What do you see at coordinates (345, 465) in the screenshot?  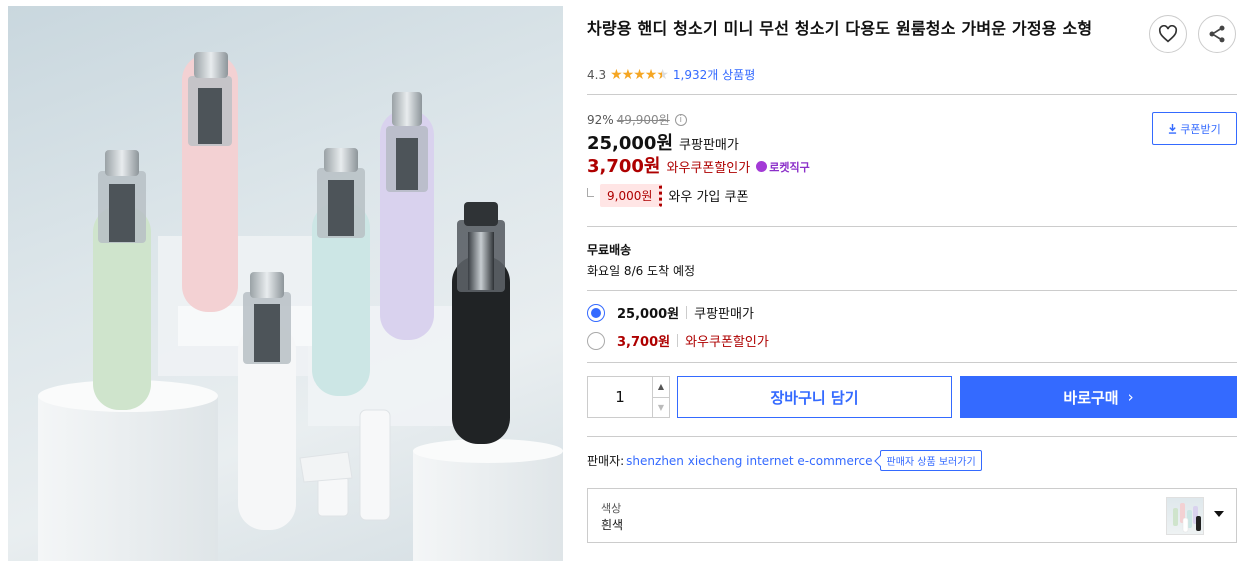 I see `vacuum-attachments` at bounding box center [345, 465].